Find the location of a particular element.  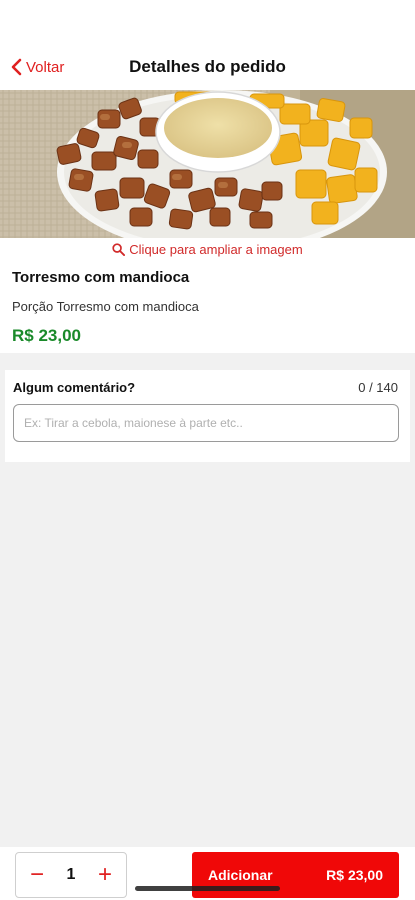

add-button-label: Adicionar is located at coordinates (240, 875).